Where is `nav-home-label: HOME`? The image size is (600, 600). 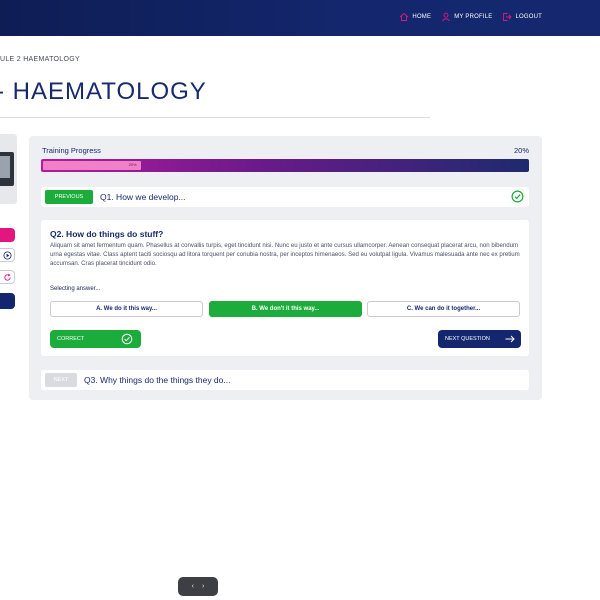
nav-home-label: HOME is located at coordinates (422, 17).